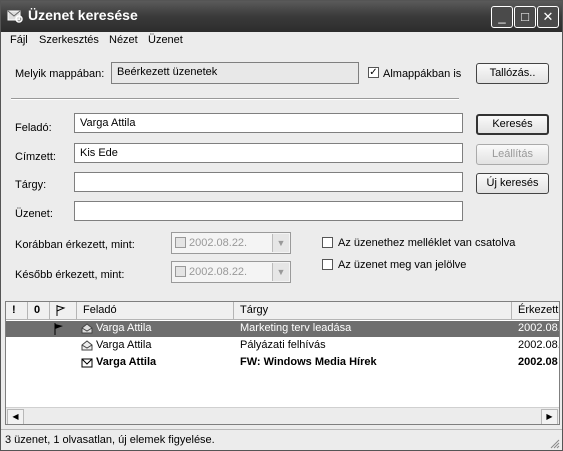 This screenshot has width=563, height=451. Describe the element at coordinates (512, 183) in the screenshot. I see `new-search-button: Új keresés` at that location.